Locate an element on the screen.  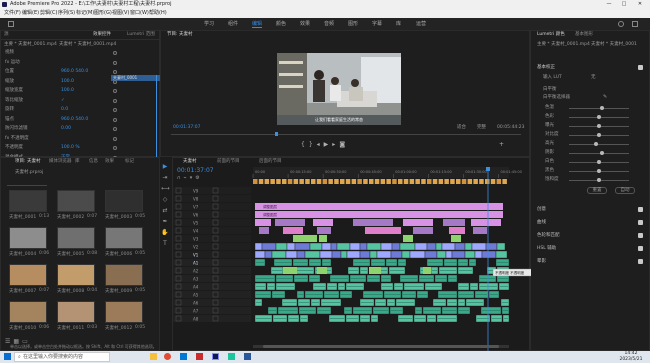
maximize-button: □ is located at coordinates (624, 4).